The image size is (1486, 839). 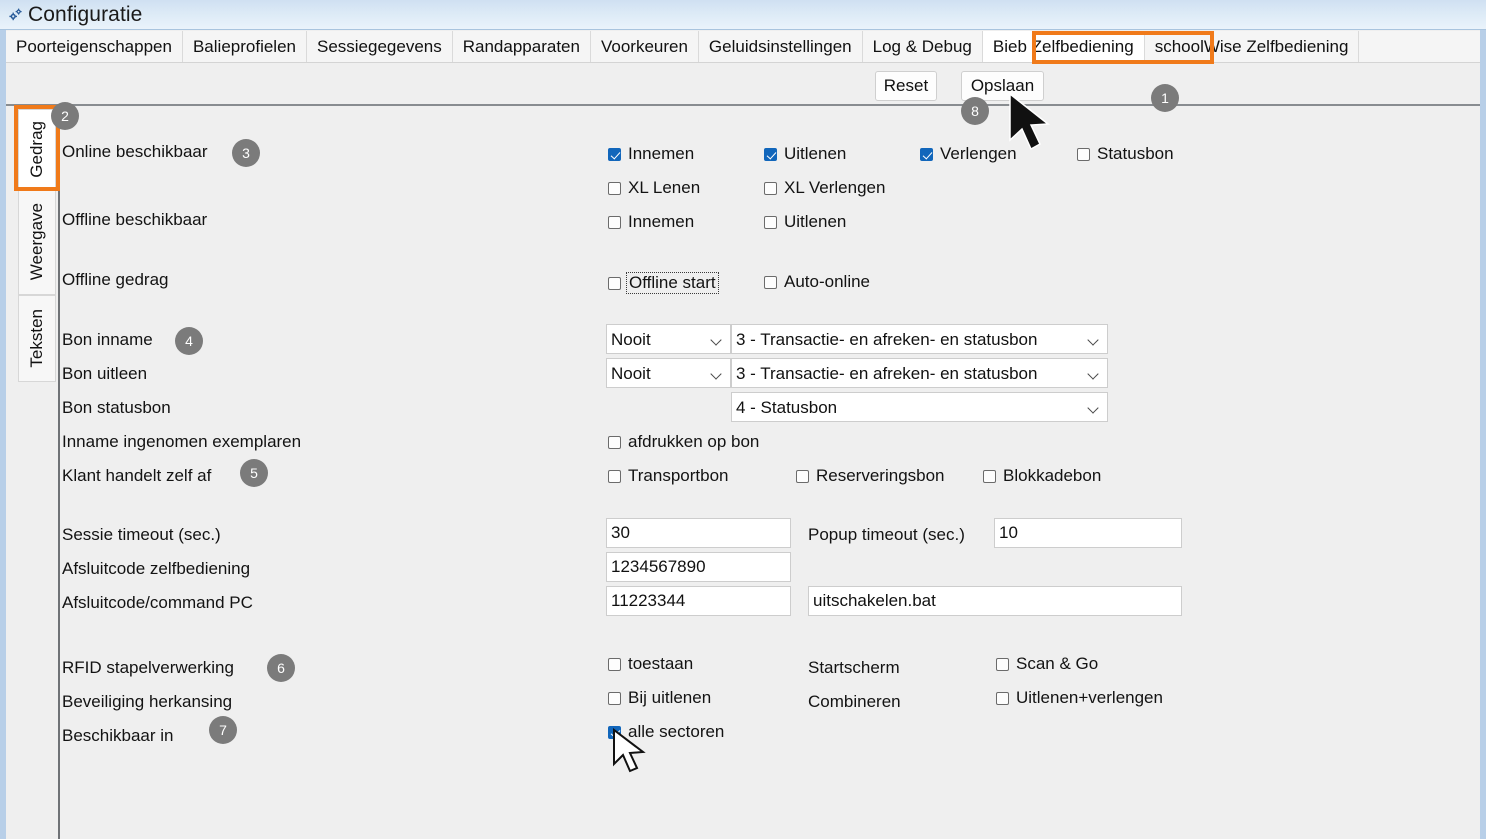 I want to click on tab-label: Sessiegegevens, so click(x=379, y=46).